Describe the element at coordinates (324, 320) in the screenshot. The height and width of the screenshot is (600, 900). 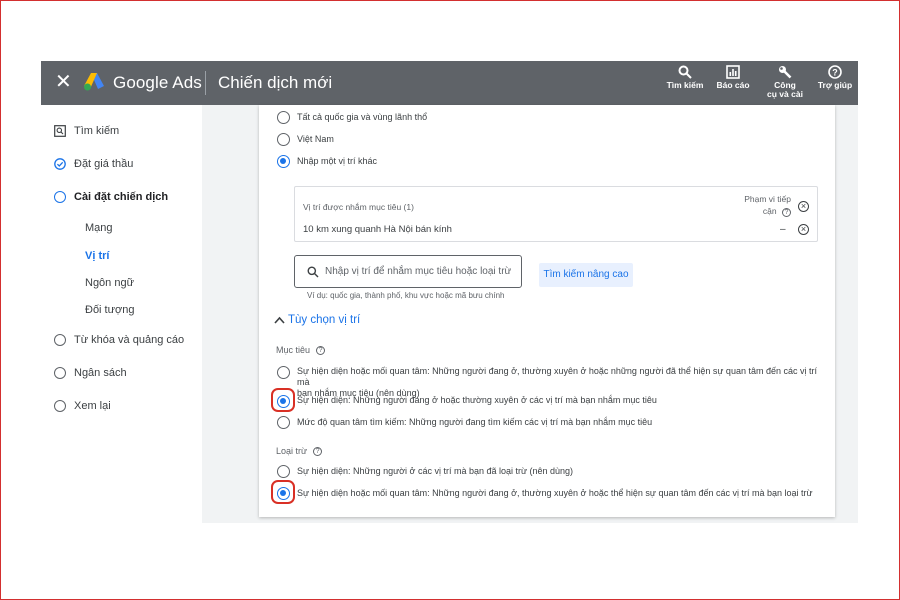
I see `location-options-title: Tùy chọn vị trí` at that location.